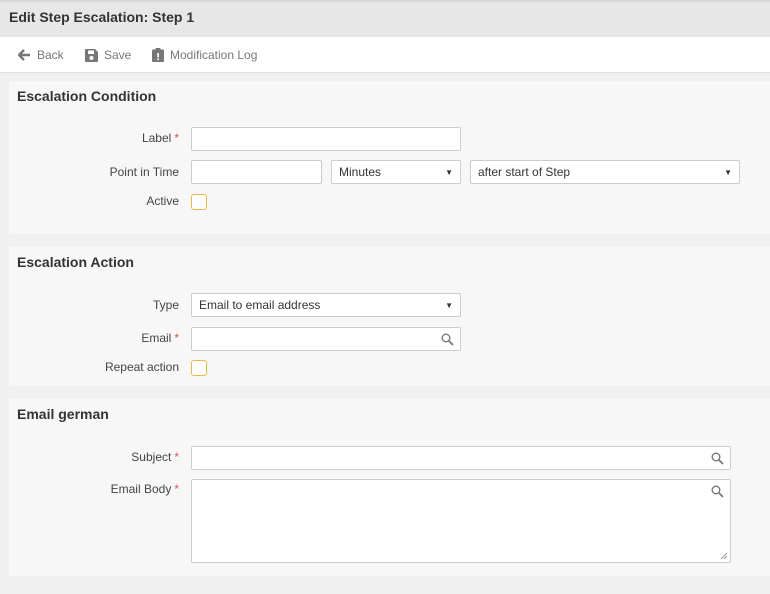  What do you see at coordinates (158, 55) in the screenshot?
I see `clipboard-icon` at bounding box center [158, 55].